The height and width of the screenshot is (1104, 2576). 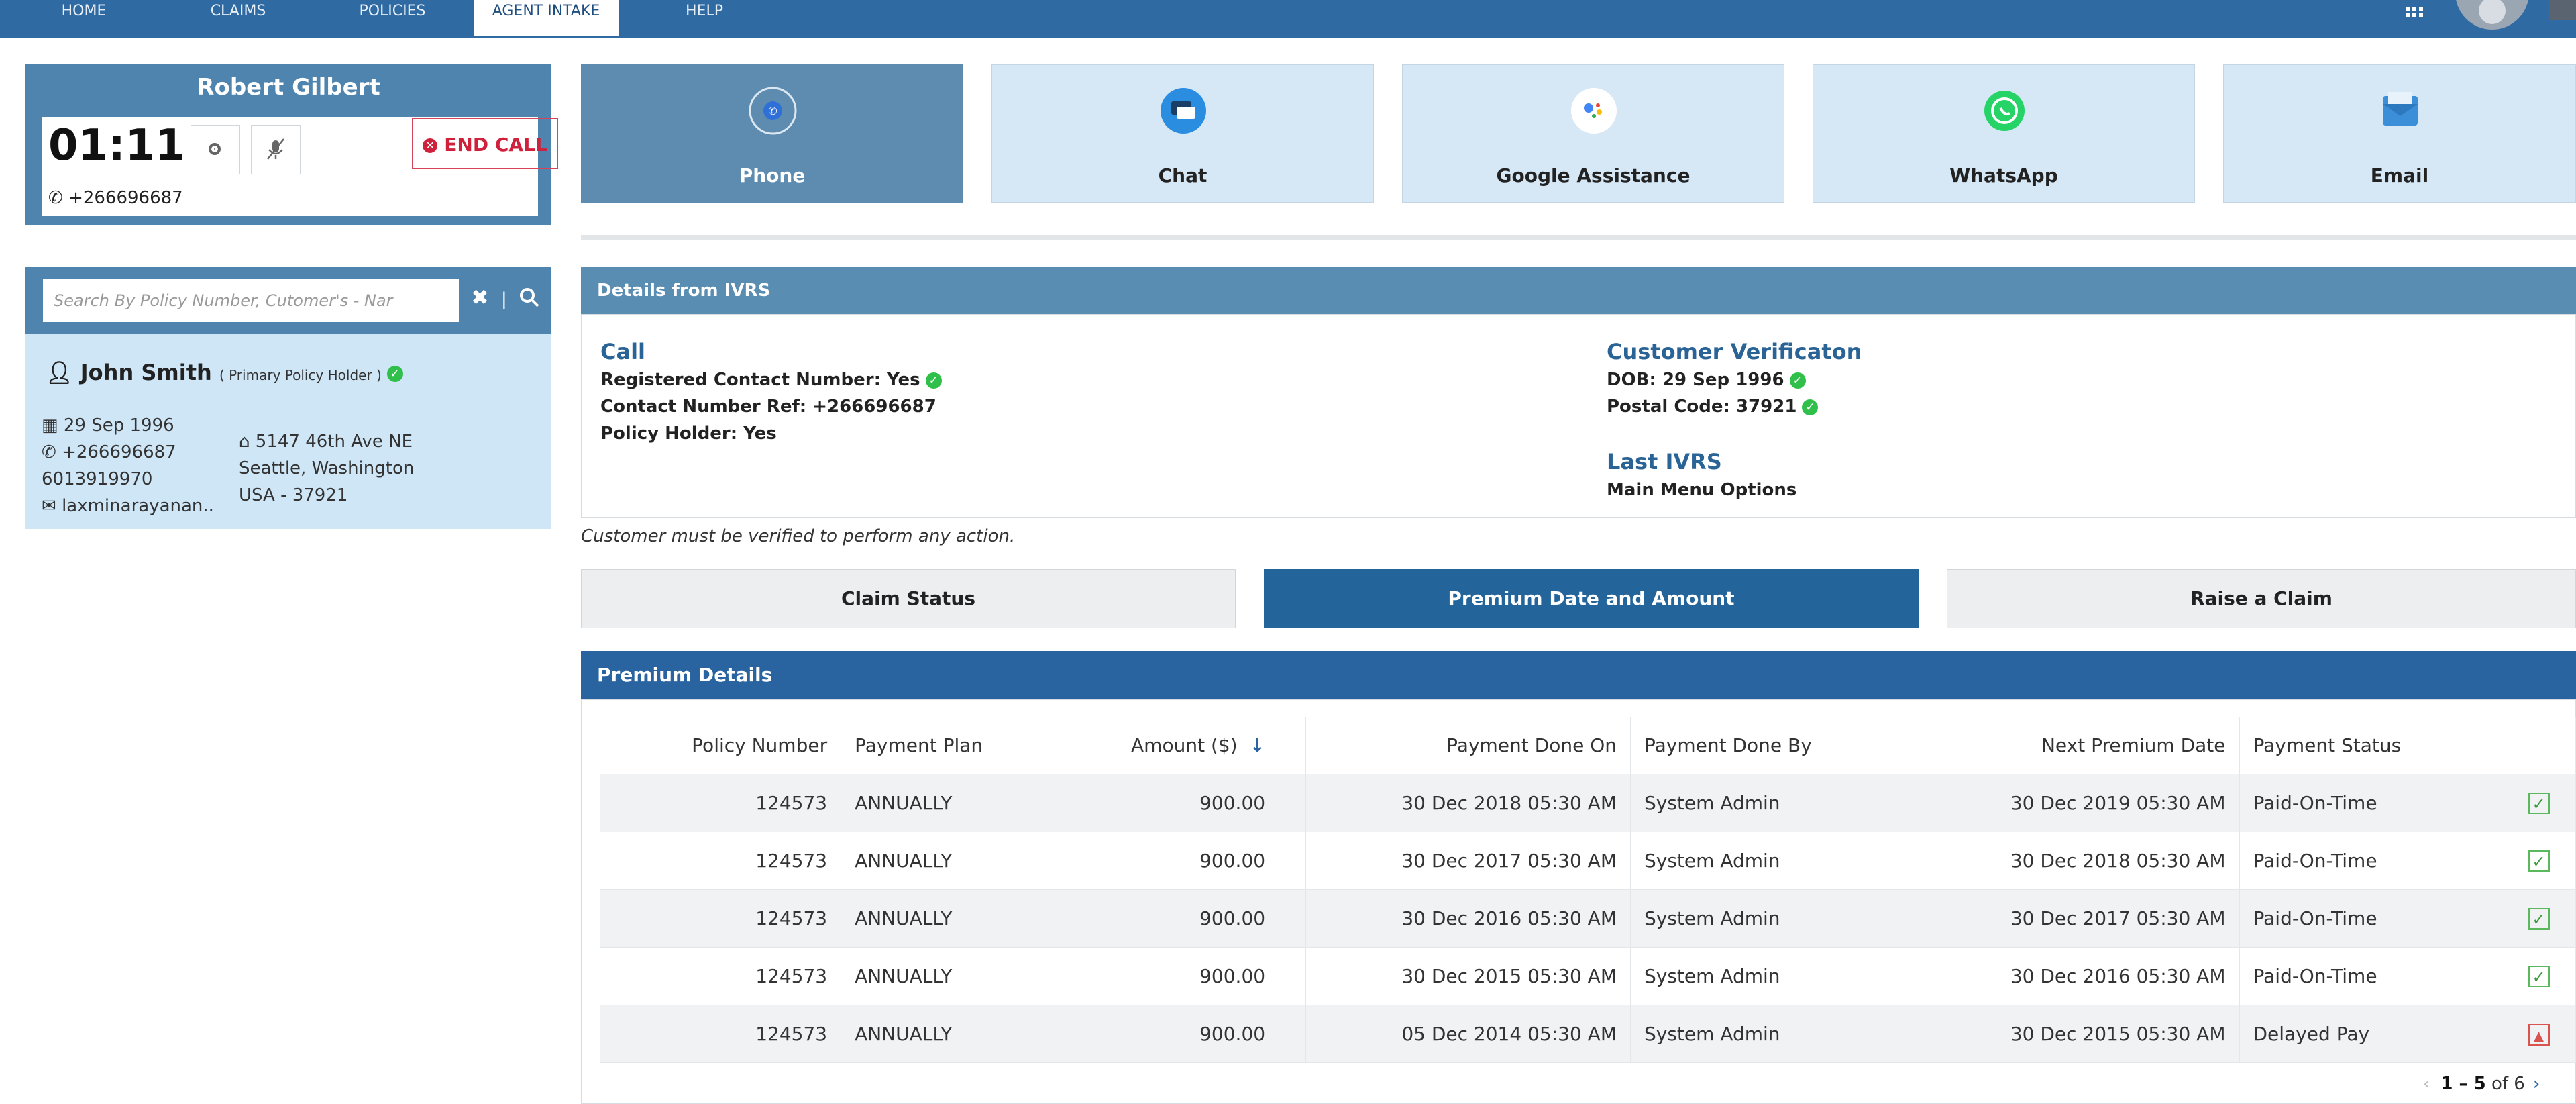 I want to click on check-box-icon: ✓, so click(x=2539, y=976).